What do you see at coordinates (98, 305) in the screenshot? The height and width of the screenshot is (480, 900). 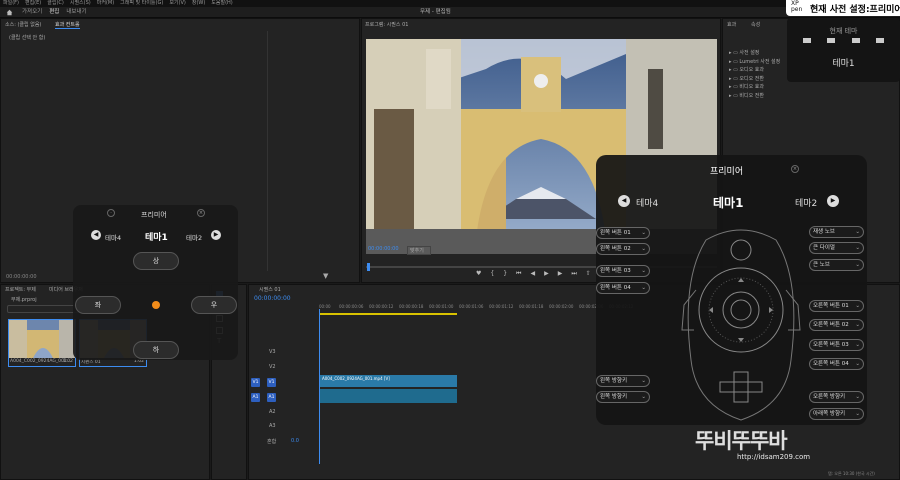 I see `hud-left-button: 좌` at bounding box center [98, 305].